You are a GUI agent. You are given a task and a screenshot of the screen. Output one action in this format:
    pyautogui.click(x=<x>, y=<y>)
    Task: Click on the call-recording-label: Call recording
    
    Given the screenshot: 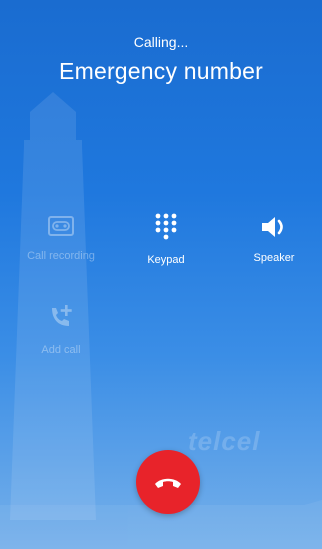 What is the action you would take?
    pyautogui.click(x=61, y=256)
    